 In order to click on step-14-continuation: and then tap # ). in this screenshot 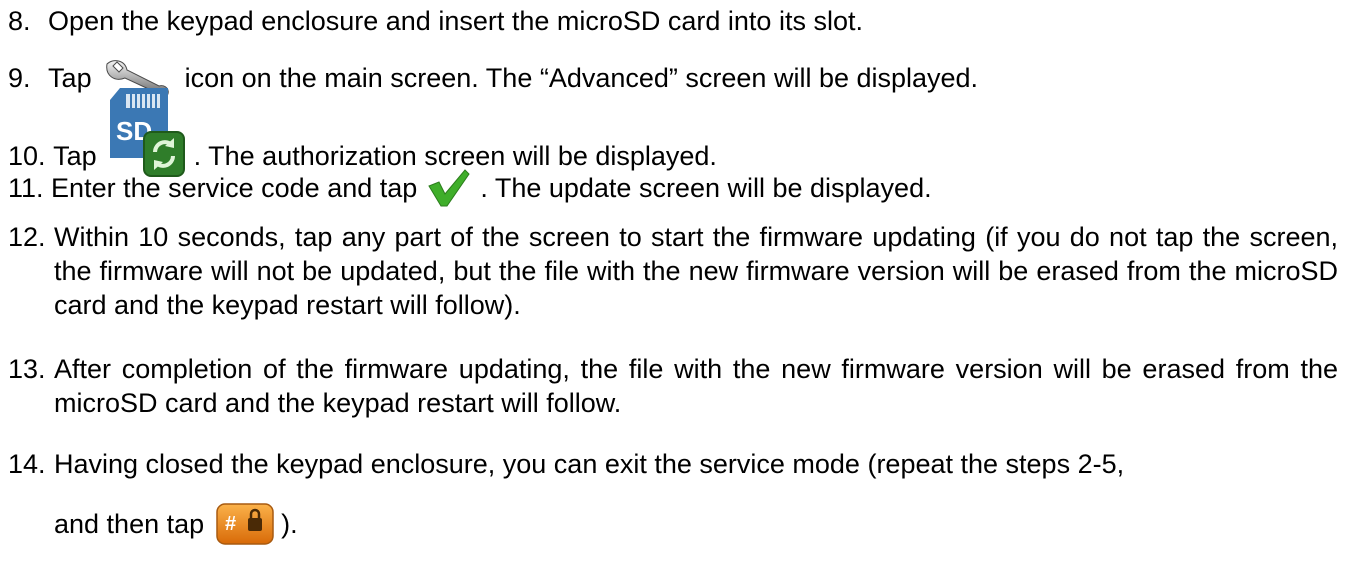, I will do `click(176, 524)`.